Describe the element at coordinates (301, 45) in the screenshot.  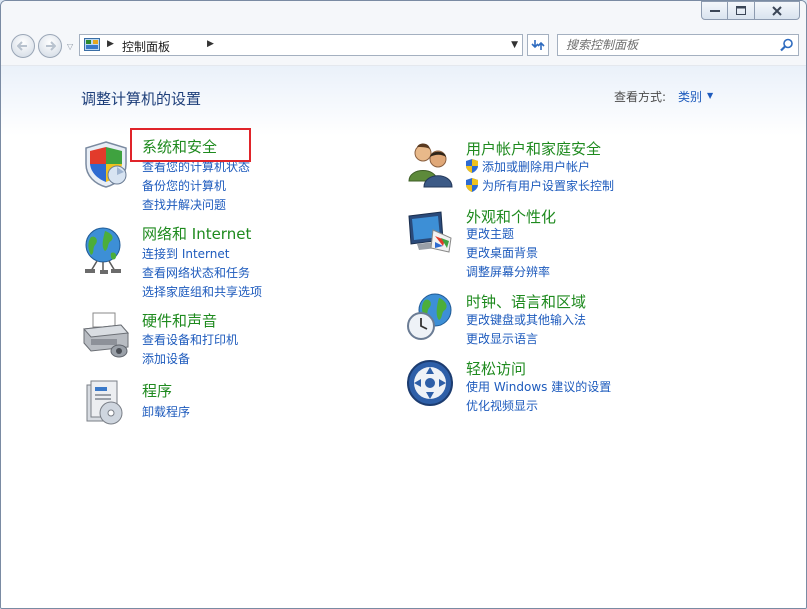
I see `address-bar: ▶ 控制面板 ▶ ▼` at that location.